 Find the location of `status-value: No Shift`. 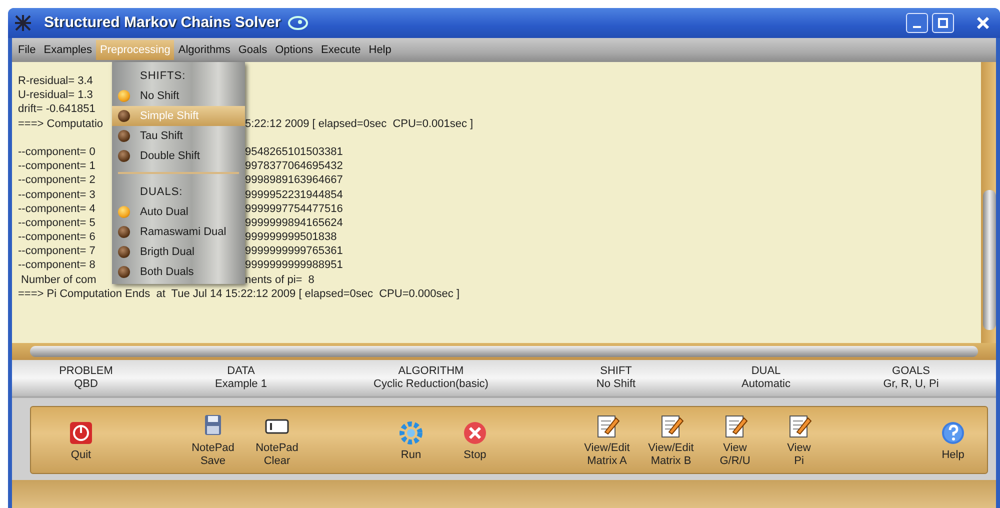

status-value: No Shift is located at coordinates (616, 384).